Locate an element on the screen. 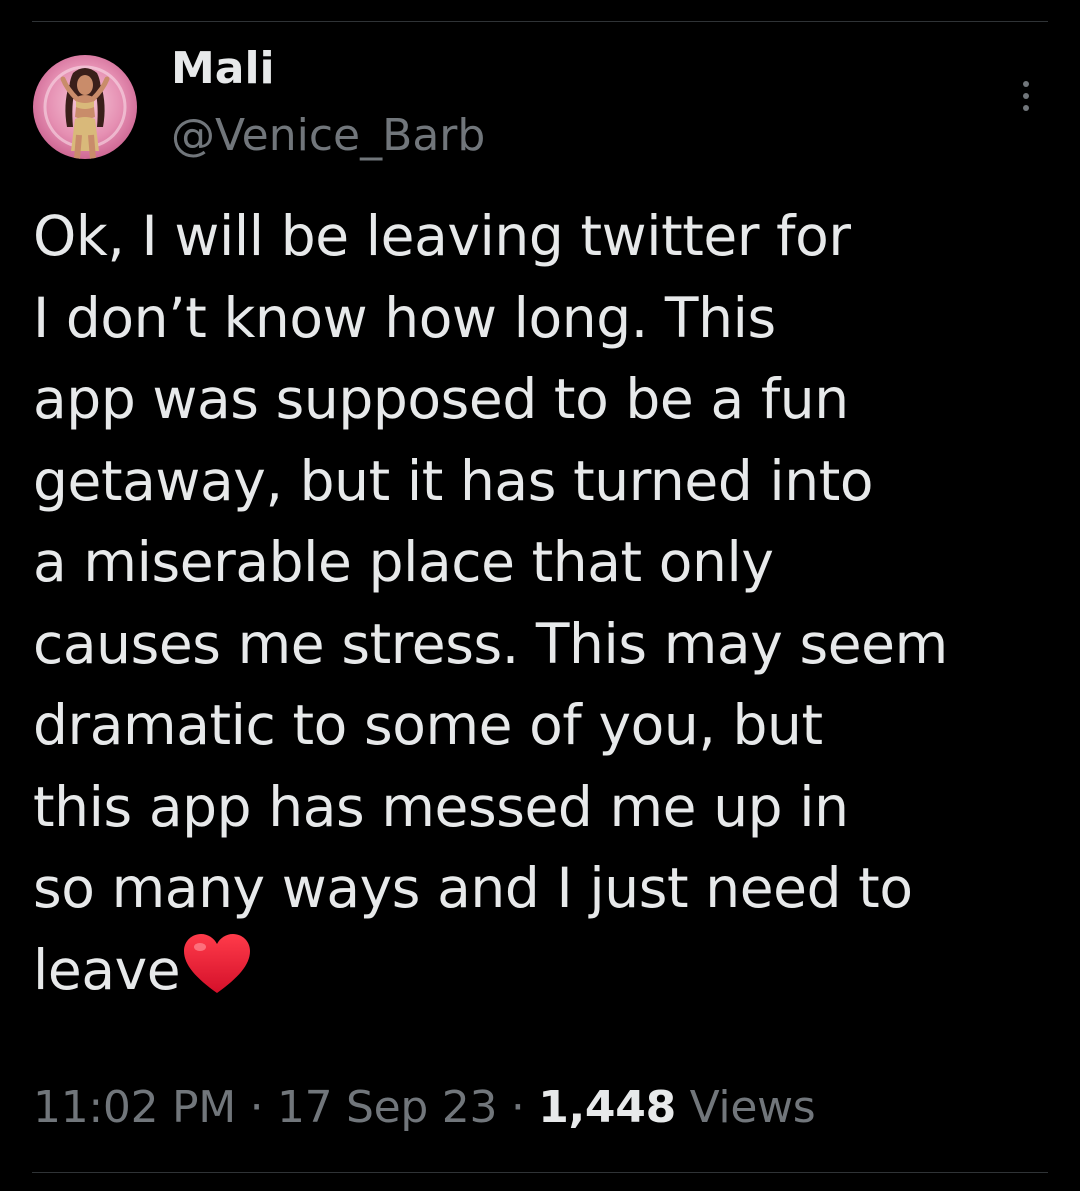 Image resolution: width=1080 pixels, height=1191 pixels. top-divider is located at coordinates (540, 21).